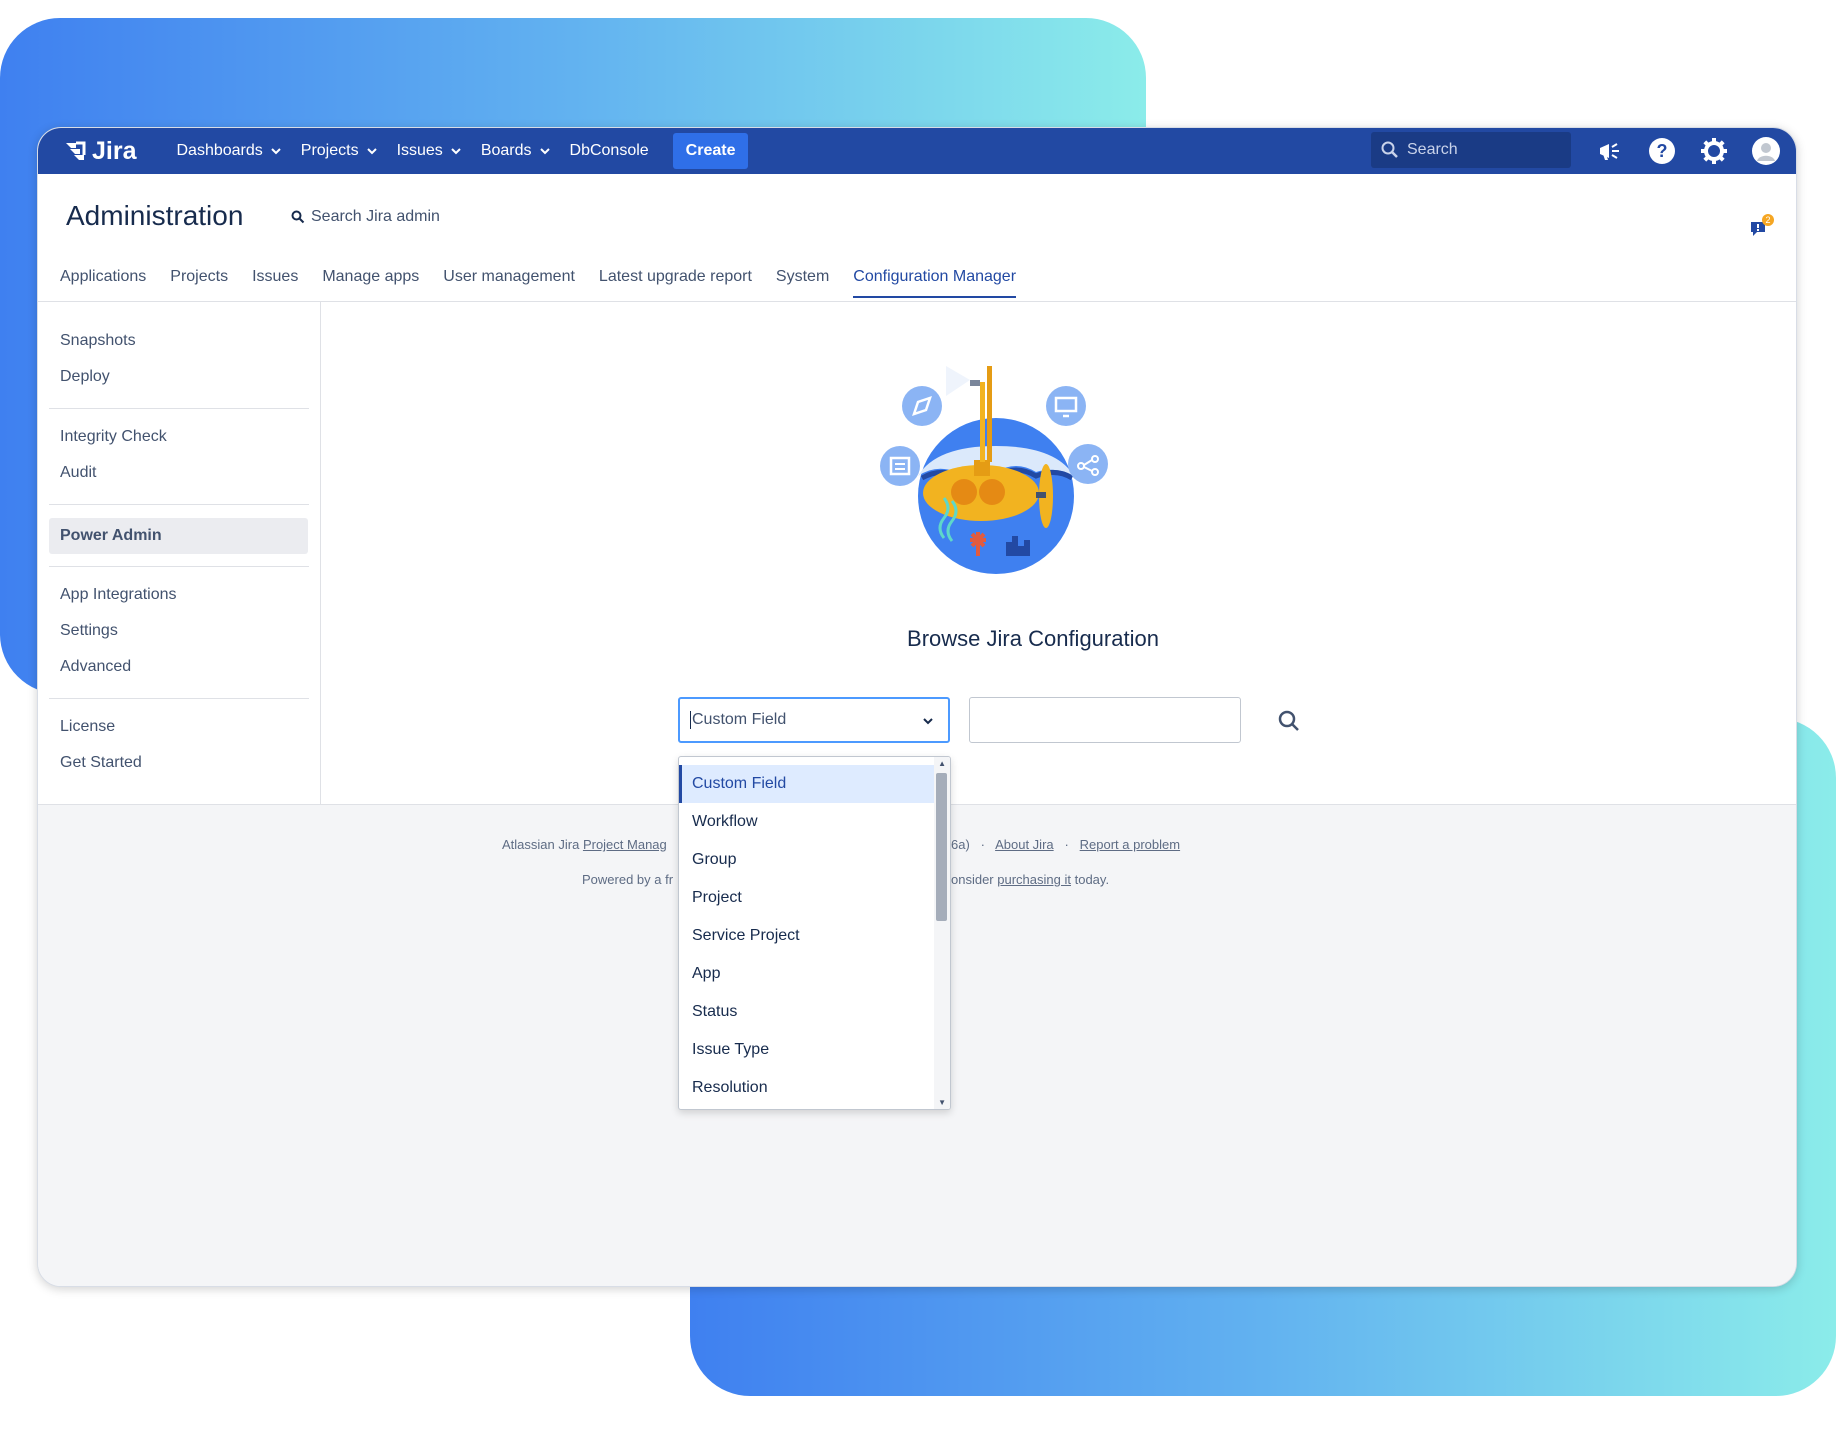  What do you see at coordinates (1033, 638) in the screenshot?
I see `browse-title: Browse Jira Configuration` at bounding box center [1033, 638].